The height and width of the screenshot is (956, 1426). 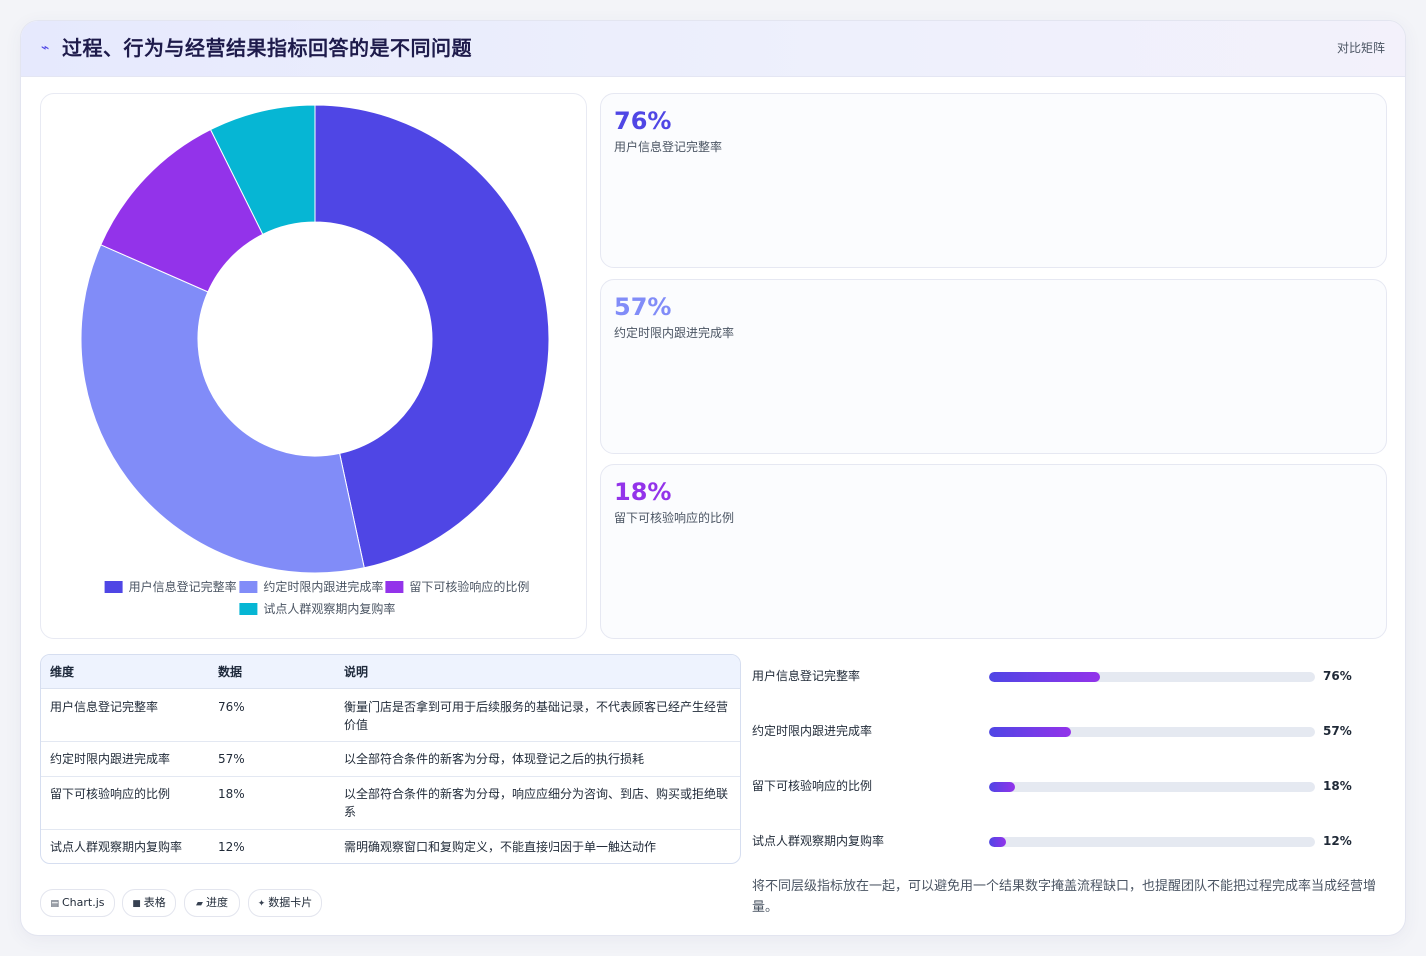 I want to click on chip-table: ■ 表格, so click(x=149, y=903).